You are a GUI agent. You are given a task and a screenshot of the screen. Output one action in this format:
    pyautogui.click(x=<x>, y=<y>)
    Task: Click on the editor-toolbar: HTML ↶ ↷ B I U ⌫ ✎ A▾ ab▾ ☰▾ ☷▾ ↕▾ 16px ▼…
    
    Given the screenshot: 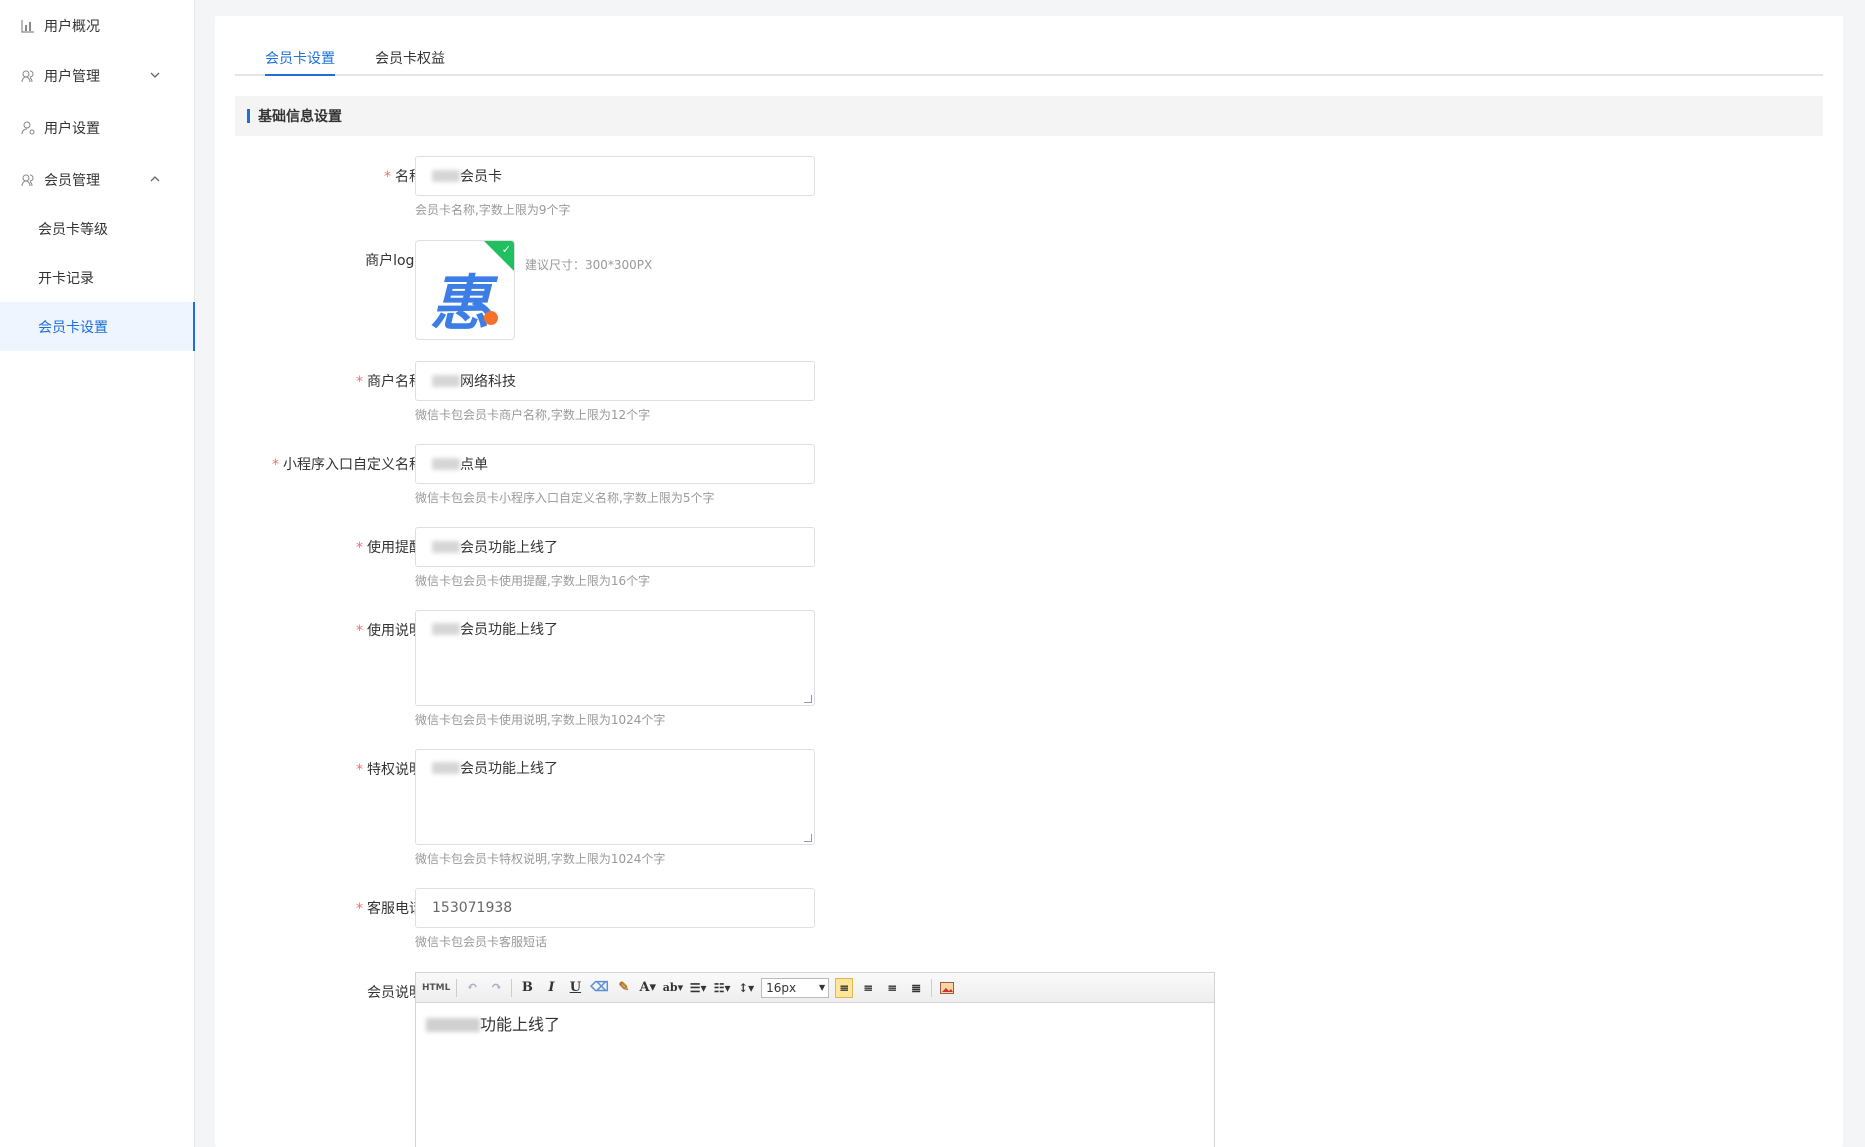 What is the action you would take?
    pyautogui.click(x=815, y=988)
    